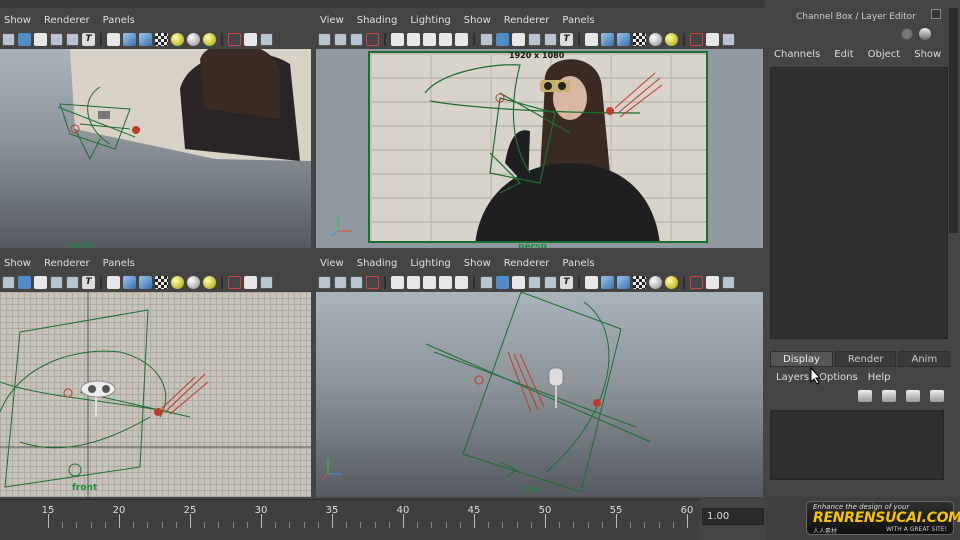 The image size is (960, 540). What do you see at coordinates (801, 359) in the screenshot?
I see `tab-display: Display` at bounding box center [801, 359].